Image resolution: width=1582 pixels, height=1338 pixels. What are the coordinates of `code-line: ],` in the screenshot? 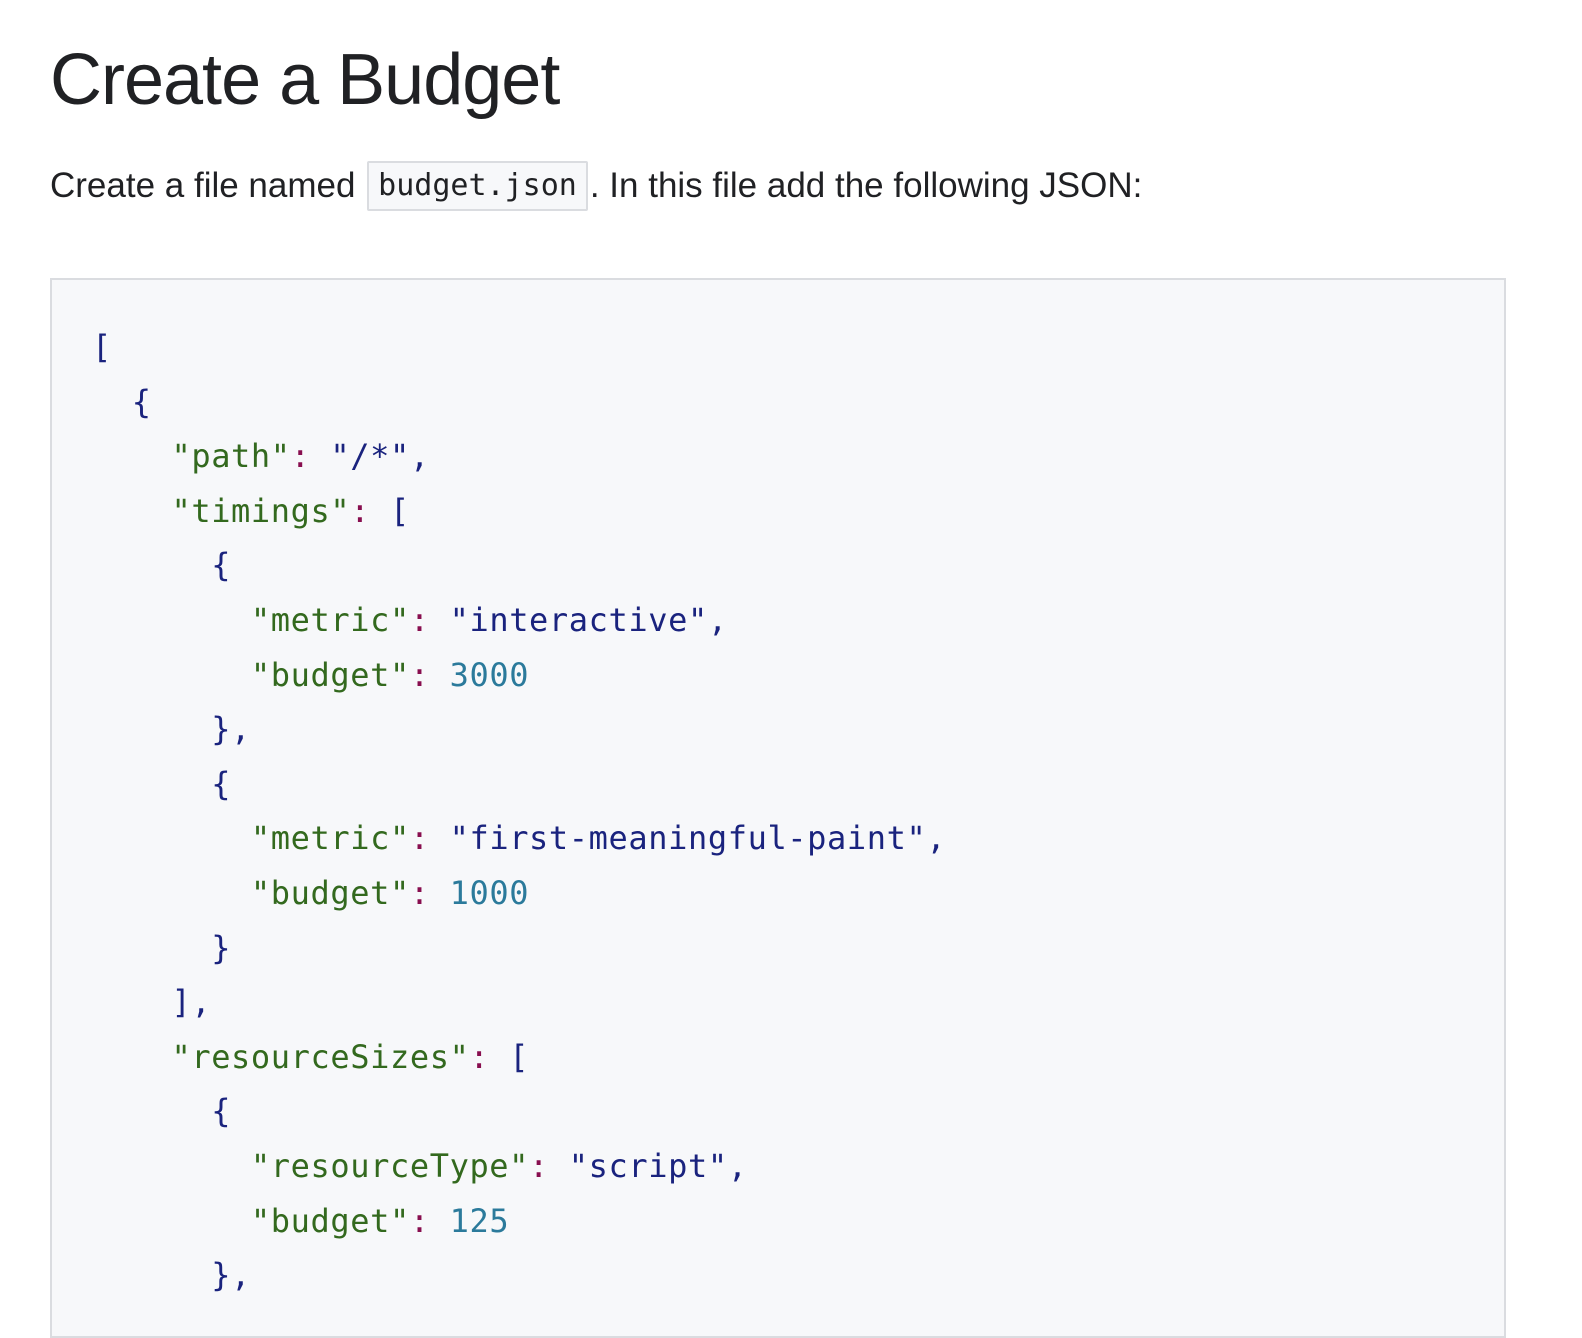 It's located at (519, 1002).